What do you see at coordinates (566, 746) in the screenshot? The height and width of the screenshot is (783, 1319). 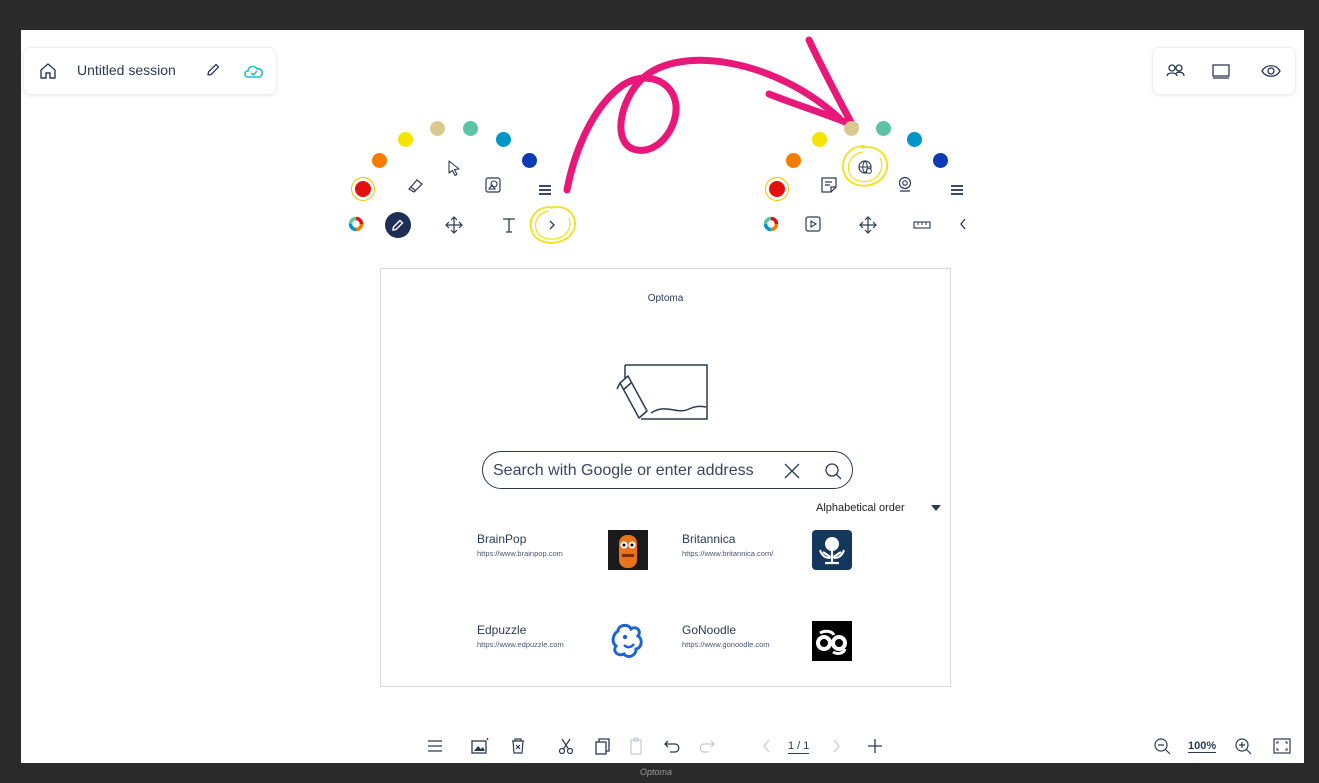 I see `cut-icon` at bounding box center [566, 746].